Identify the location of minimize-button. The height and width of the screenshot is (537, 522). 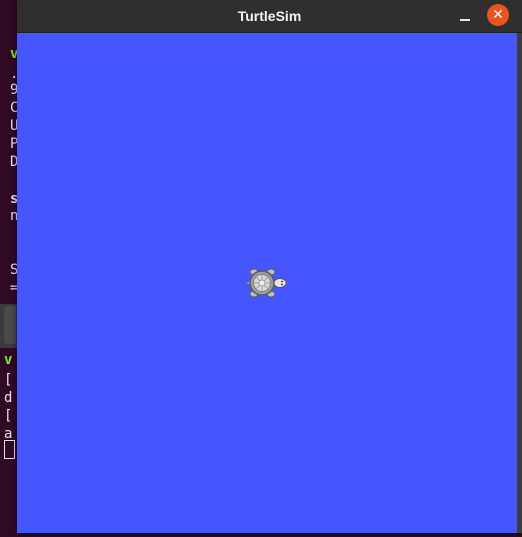
(465, 16).